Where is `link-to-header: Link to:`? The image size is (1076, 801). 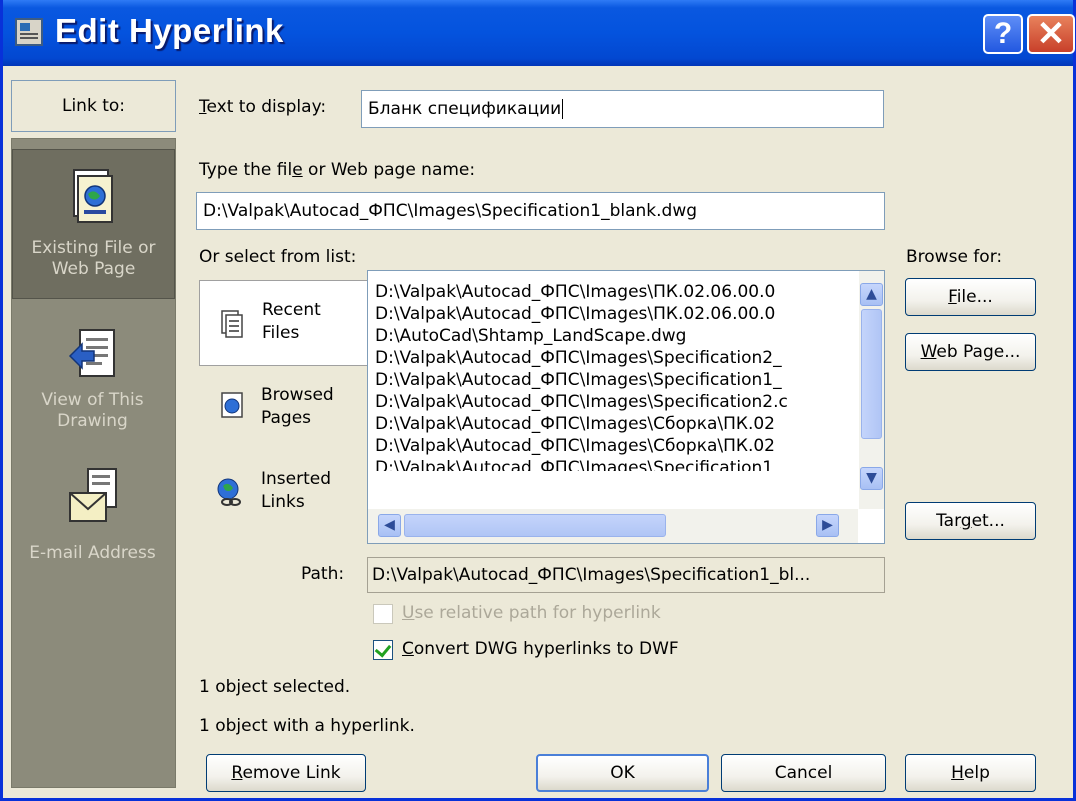 link-to-header: Link to: is located at coordinates (93, 106).